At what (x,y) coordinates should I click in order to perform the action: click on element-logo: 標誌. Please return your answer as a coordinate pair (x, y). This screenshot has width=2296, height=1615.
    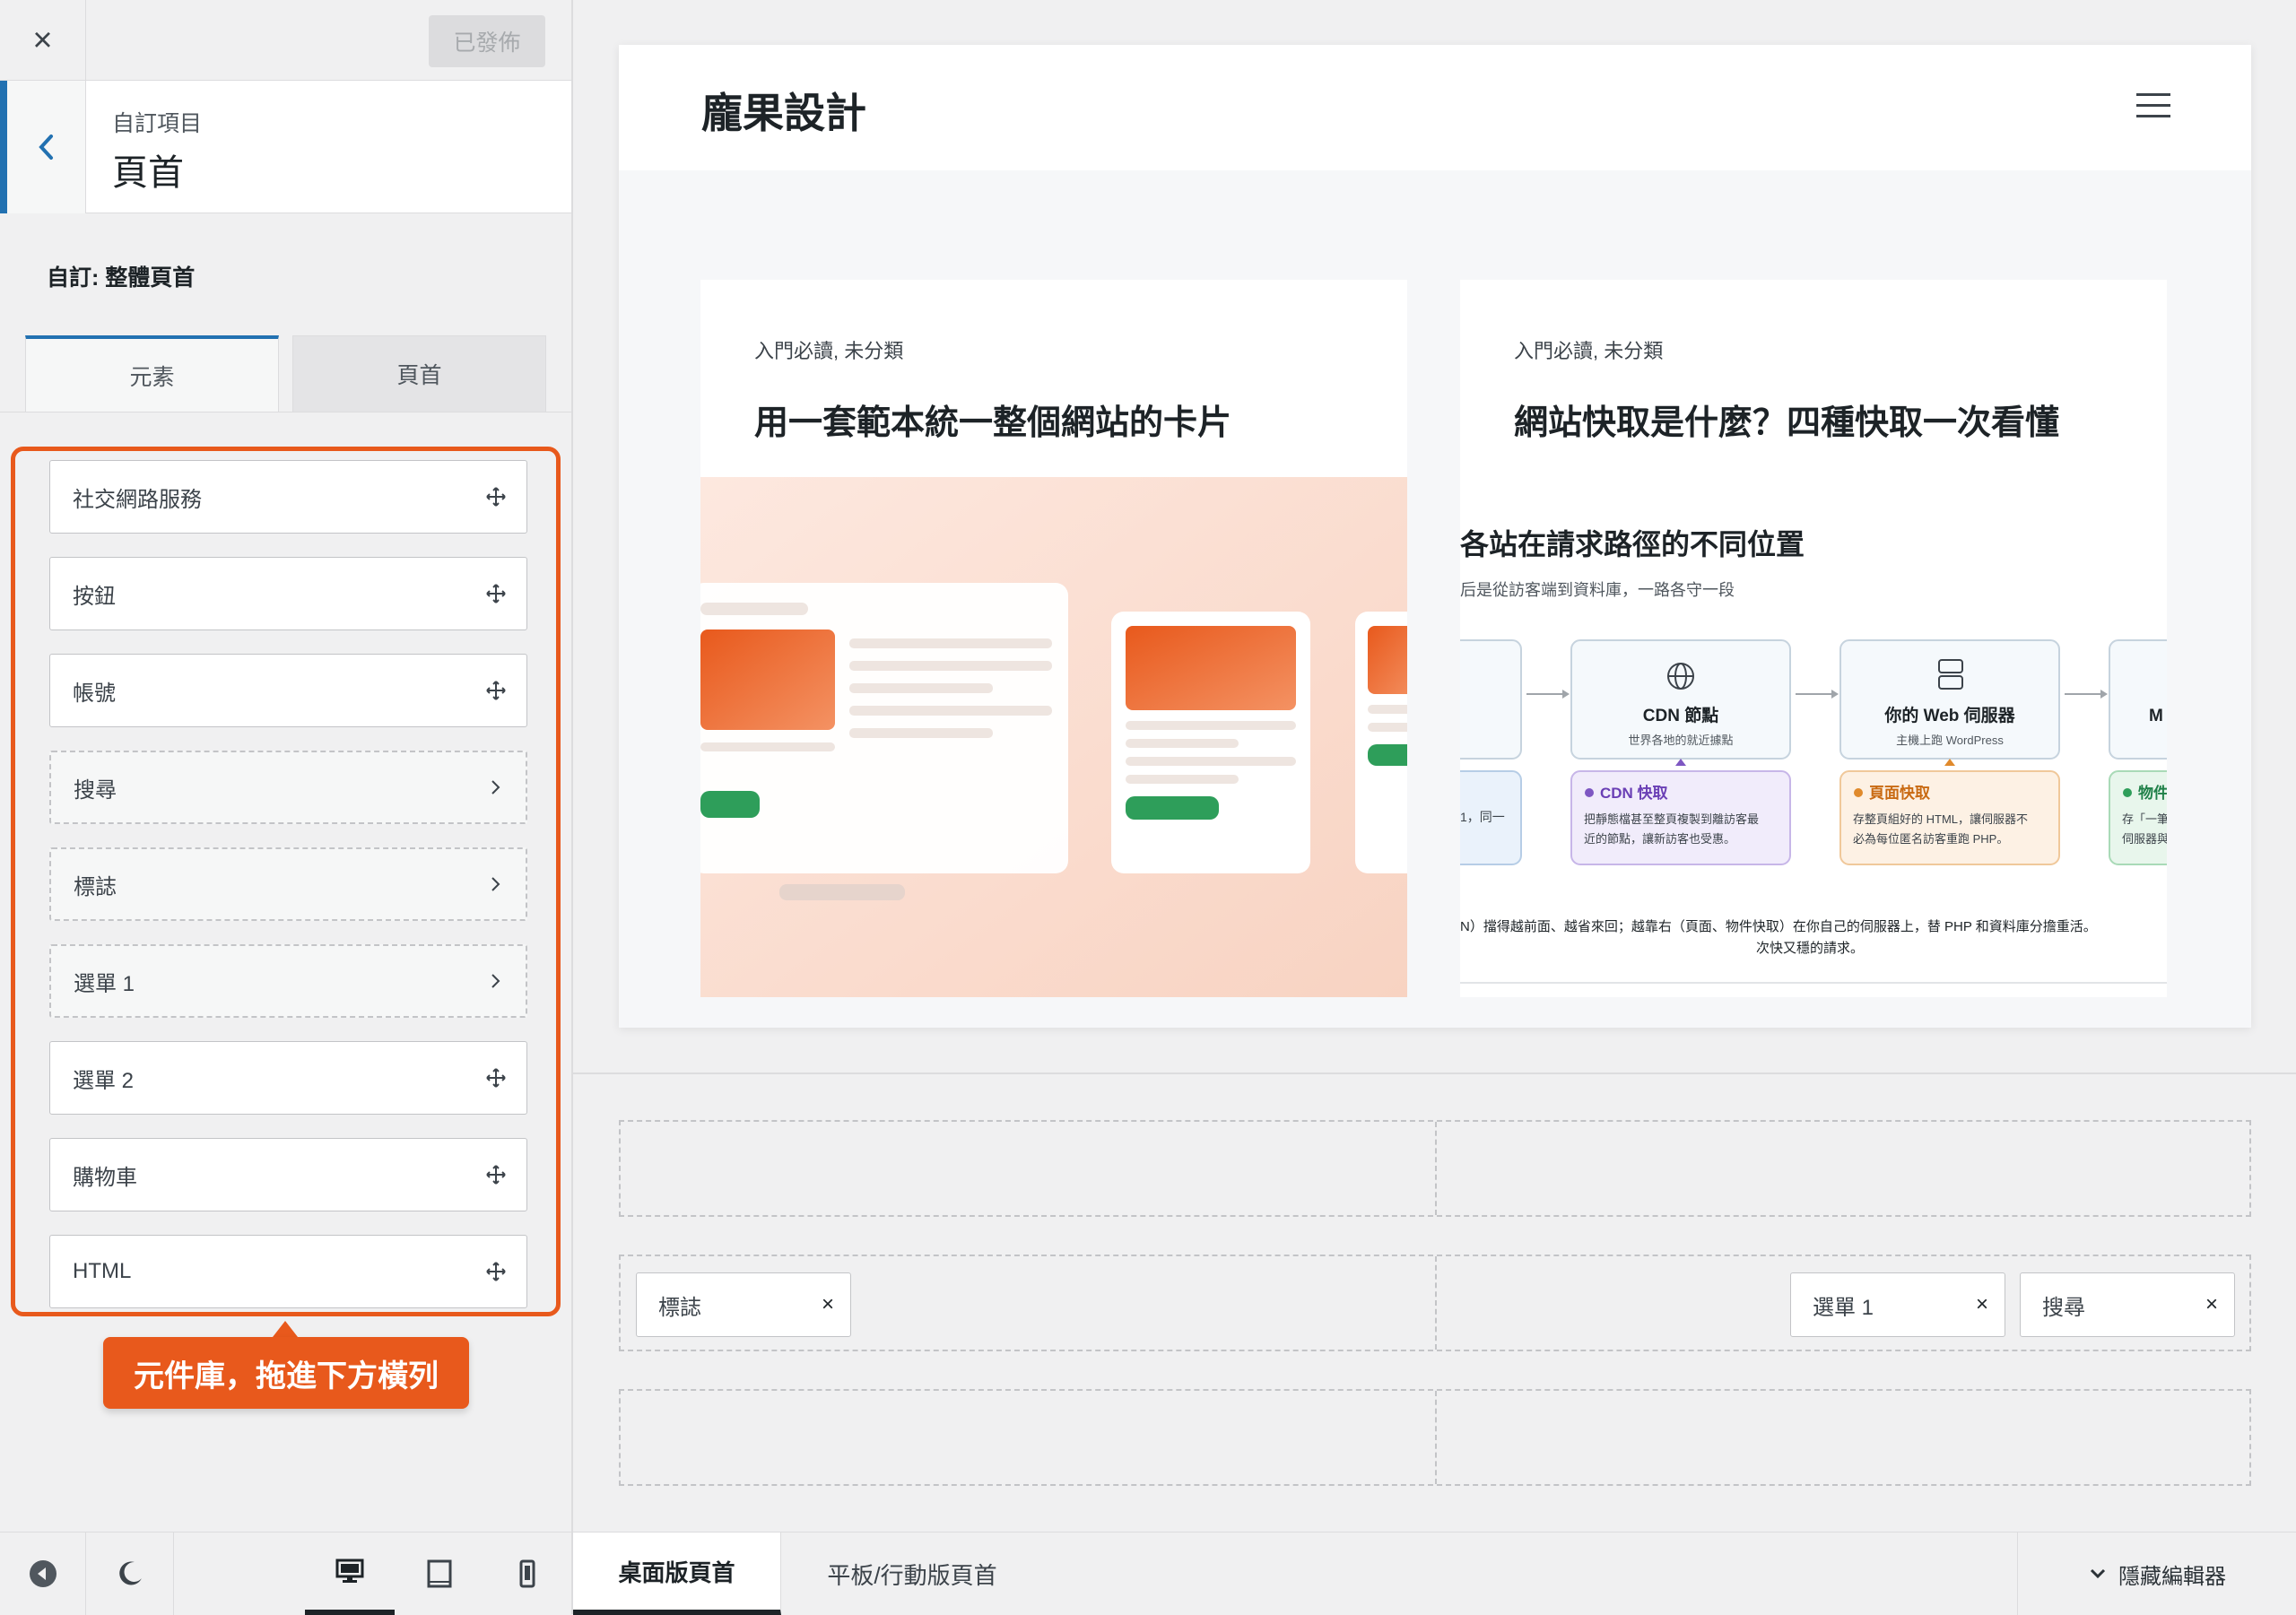
    Looking at the image, I should click on (288, 884).